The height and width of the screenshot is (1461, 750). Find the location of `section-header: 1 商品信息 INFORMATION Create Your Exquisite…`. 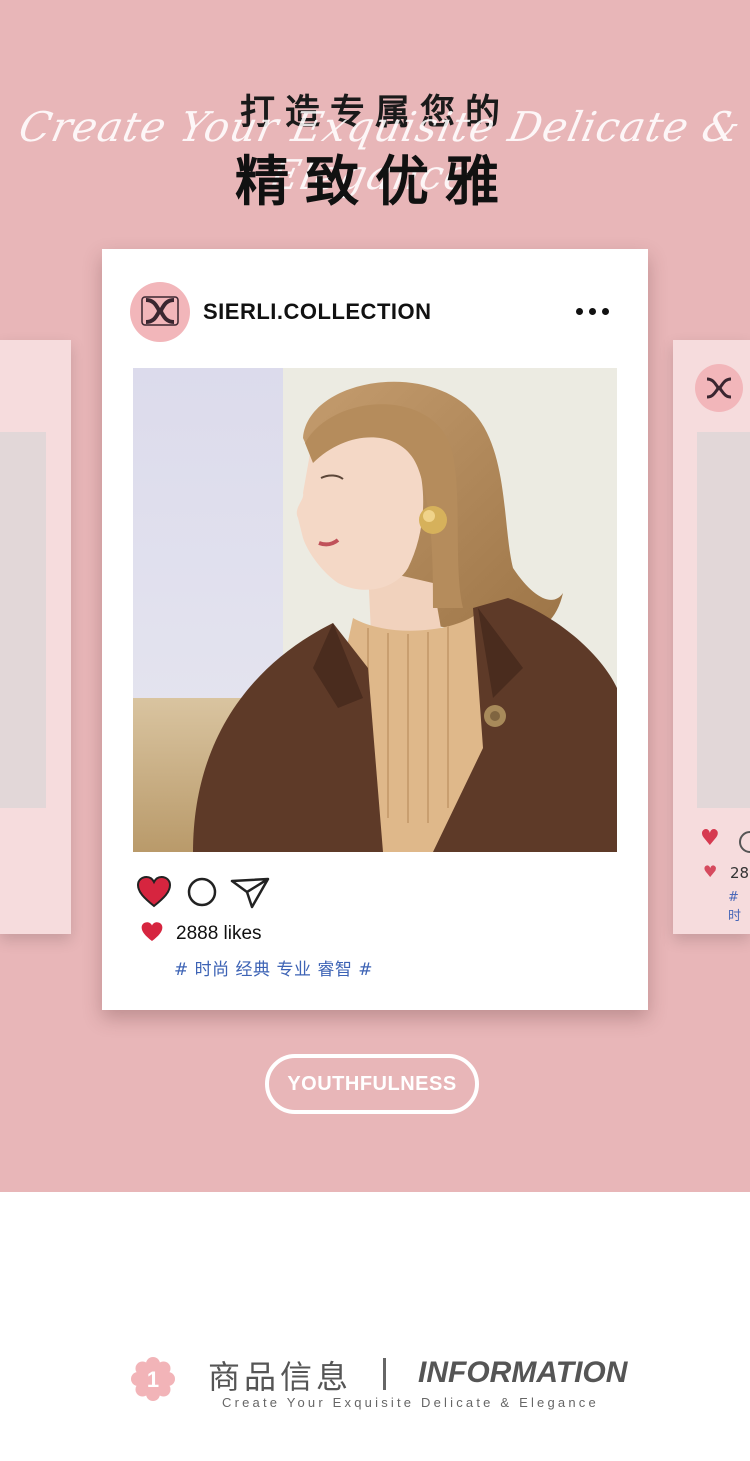

section-header: 1 商品信息 INFORMATION Create Your Exquisite… is located at coordinates (375, 1380).